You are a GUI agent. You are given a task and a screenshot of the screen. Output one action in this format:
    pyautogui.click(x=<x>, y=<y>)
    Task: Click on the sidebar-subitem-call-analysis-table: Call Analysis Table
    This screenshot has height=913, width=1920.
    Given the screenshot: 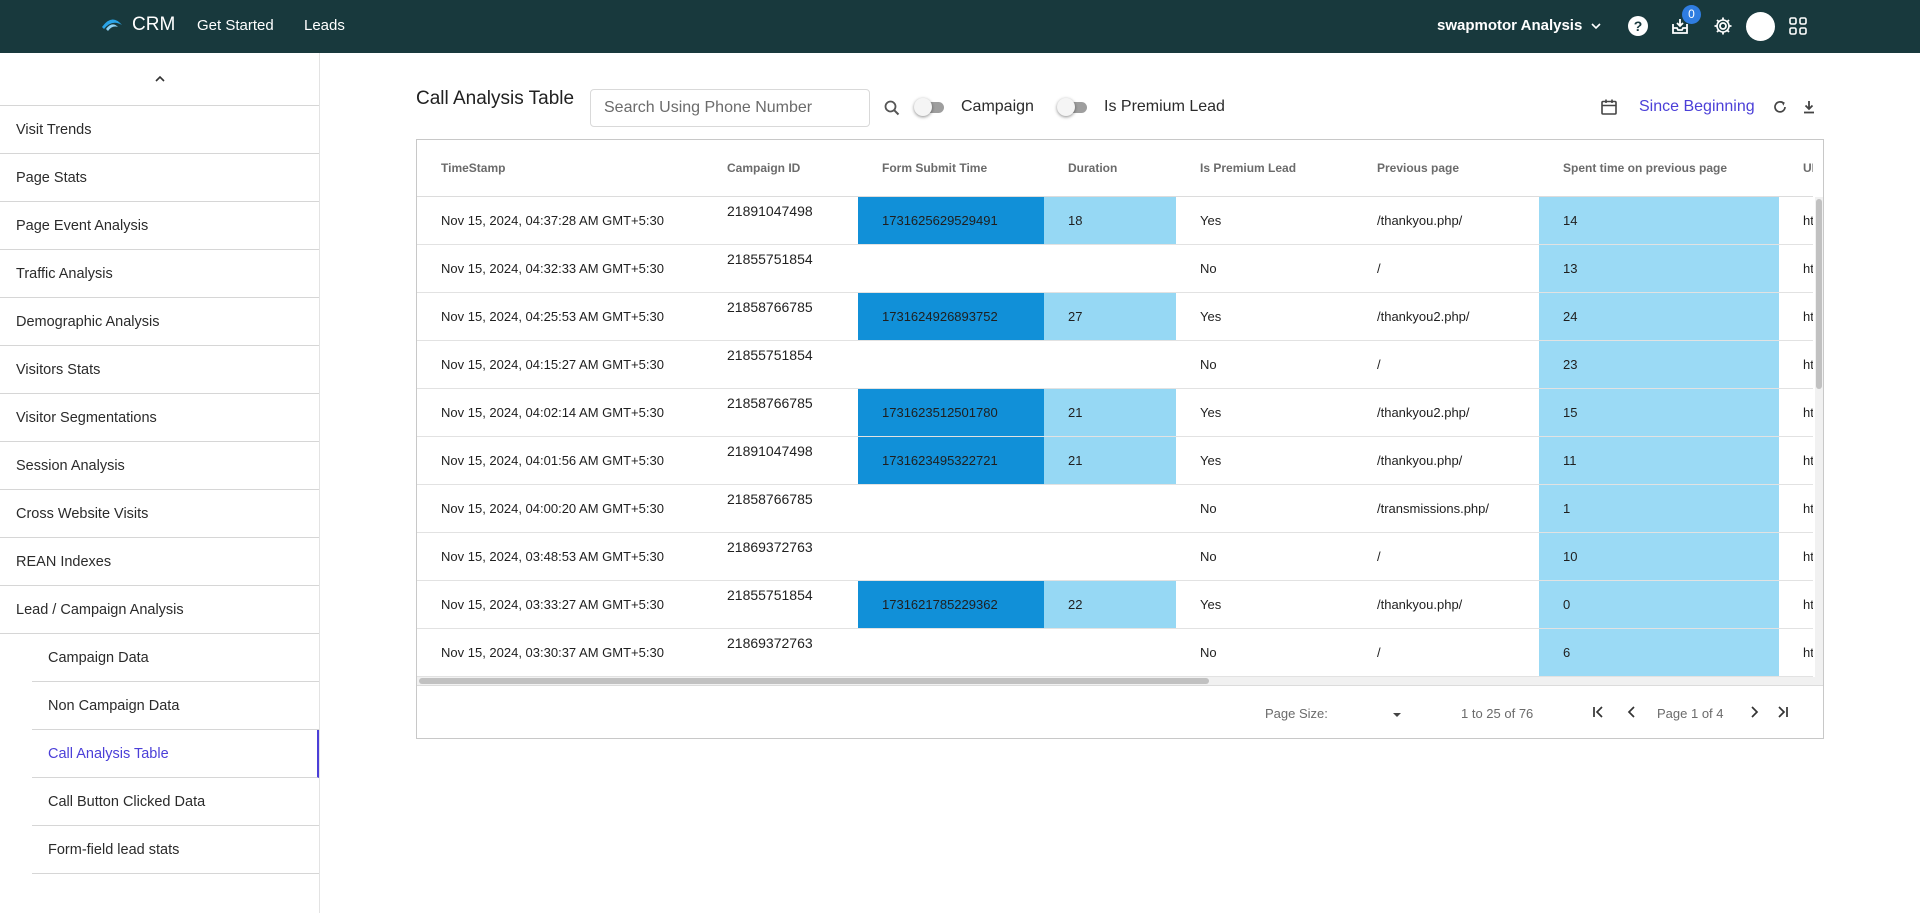 What is the action you would take?
    pyautogui.click(x=175, y=754)
    